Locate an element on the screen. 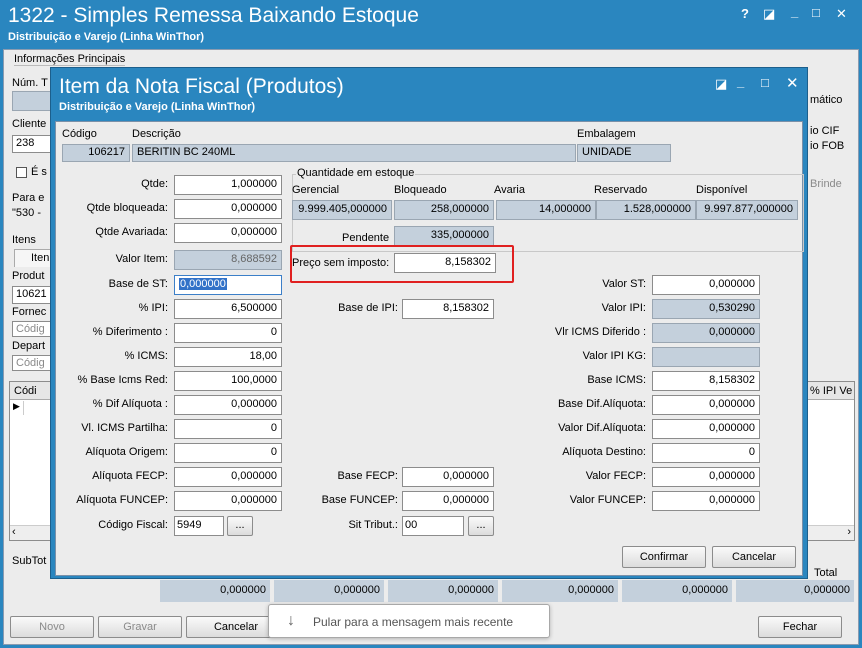  pct-dif-aliquota-label: % Dif Alíquota : is located at coordinates (130, 404).